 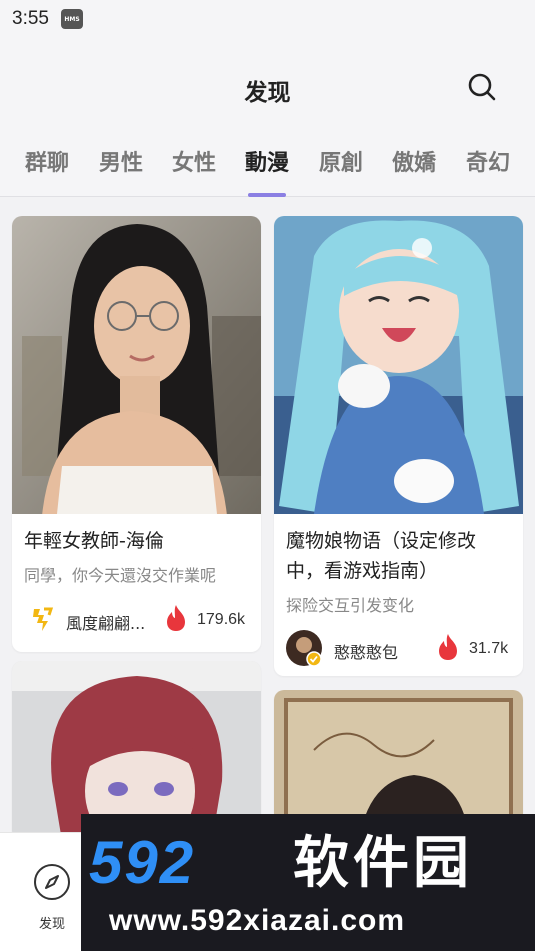 What do you see at coordinates (94, 541) in the screenshot?
I see `card-title: 年輕女教師-海倫` at bounding box center [94, 541].